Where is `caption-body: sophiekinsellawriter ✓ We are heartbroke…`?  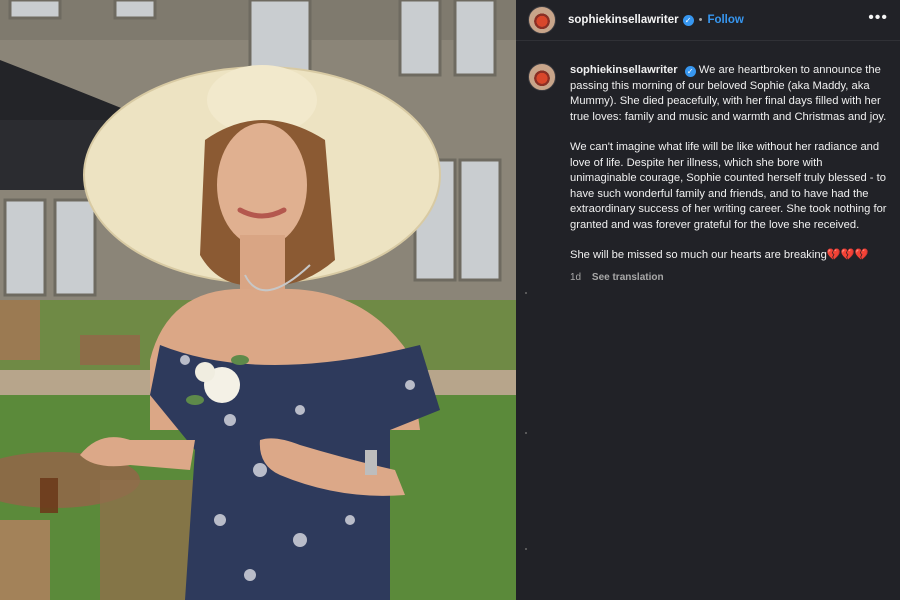 caption-body: sophiekinsellawriter ✓ We are heartbroke… is located at coordinates (729, 174).